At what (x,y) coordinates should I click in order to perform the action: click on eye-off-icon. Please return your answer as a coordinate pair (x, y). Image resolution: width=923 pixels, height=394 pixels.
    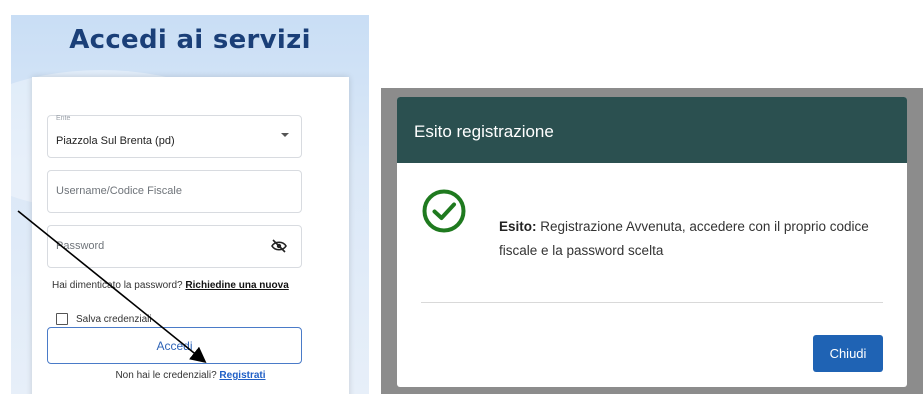
    Looking at the image, I should click on (279, 246).